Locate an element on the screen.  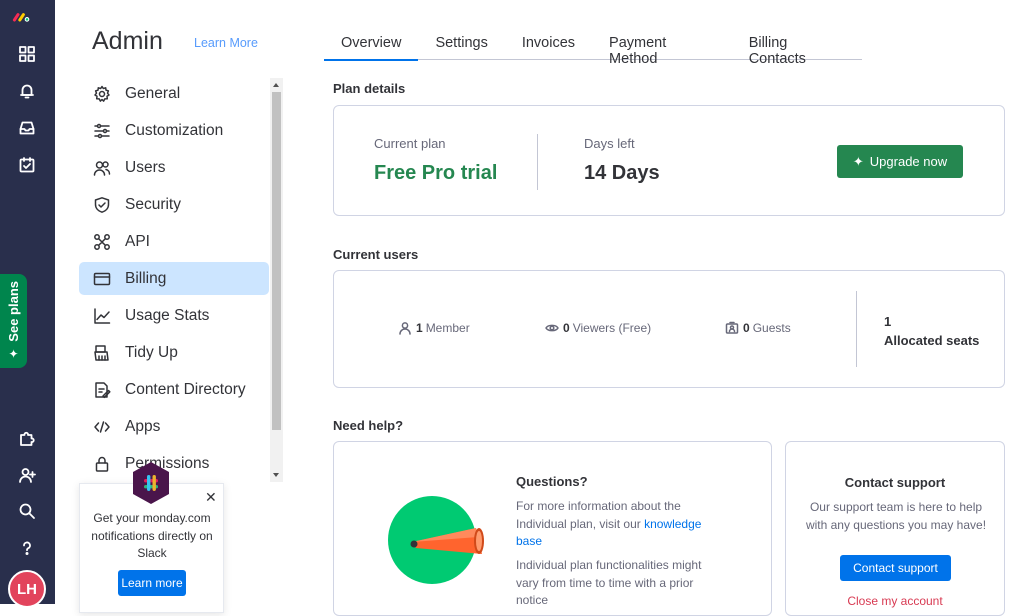
menu-item-apps: Apps is located at coordinates (174, 426).